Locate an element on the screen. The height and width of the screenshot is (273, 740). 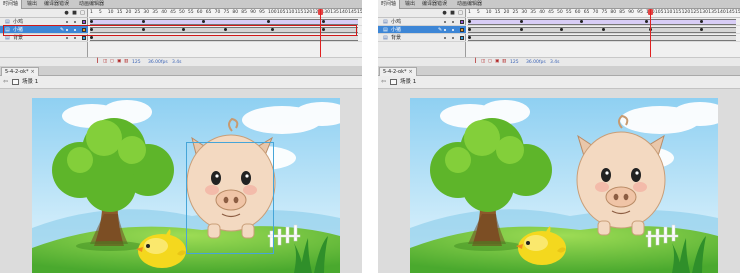
tween-span is located at coordinates (602, 22).